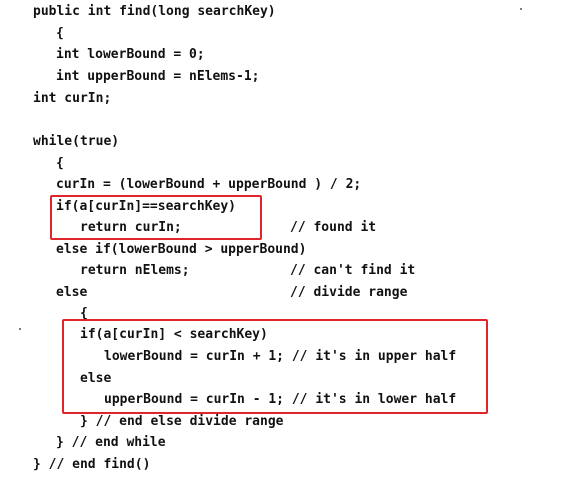 The width and height of the screenshot is (570, 477). Describe the element at coordinates (72, 98) in the screenshot. I see `code-line-curin-decl: int curIn;` at that location.